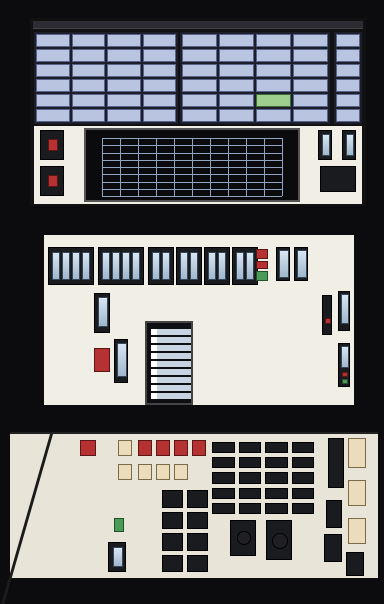  I want to click on status-indicator, so click(262, 276).